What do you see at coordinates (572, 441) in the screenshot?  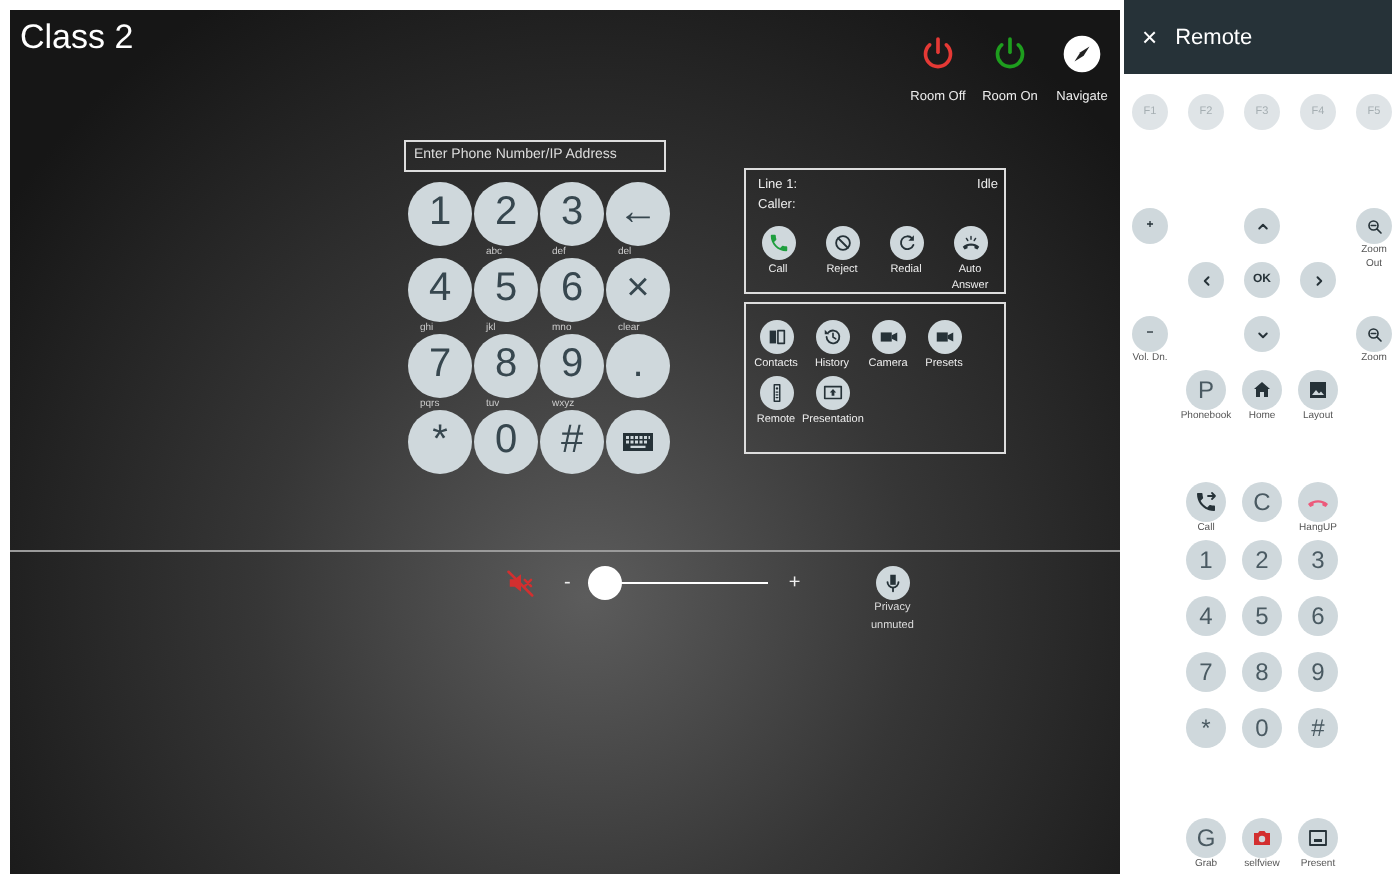 I see `keypad-key: #` at bounding box center [572, 441].